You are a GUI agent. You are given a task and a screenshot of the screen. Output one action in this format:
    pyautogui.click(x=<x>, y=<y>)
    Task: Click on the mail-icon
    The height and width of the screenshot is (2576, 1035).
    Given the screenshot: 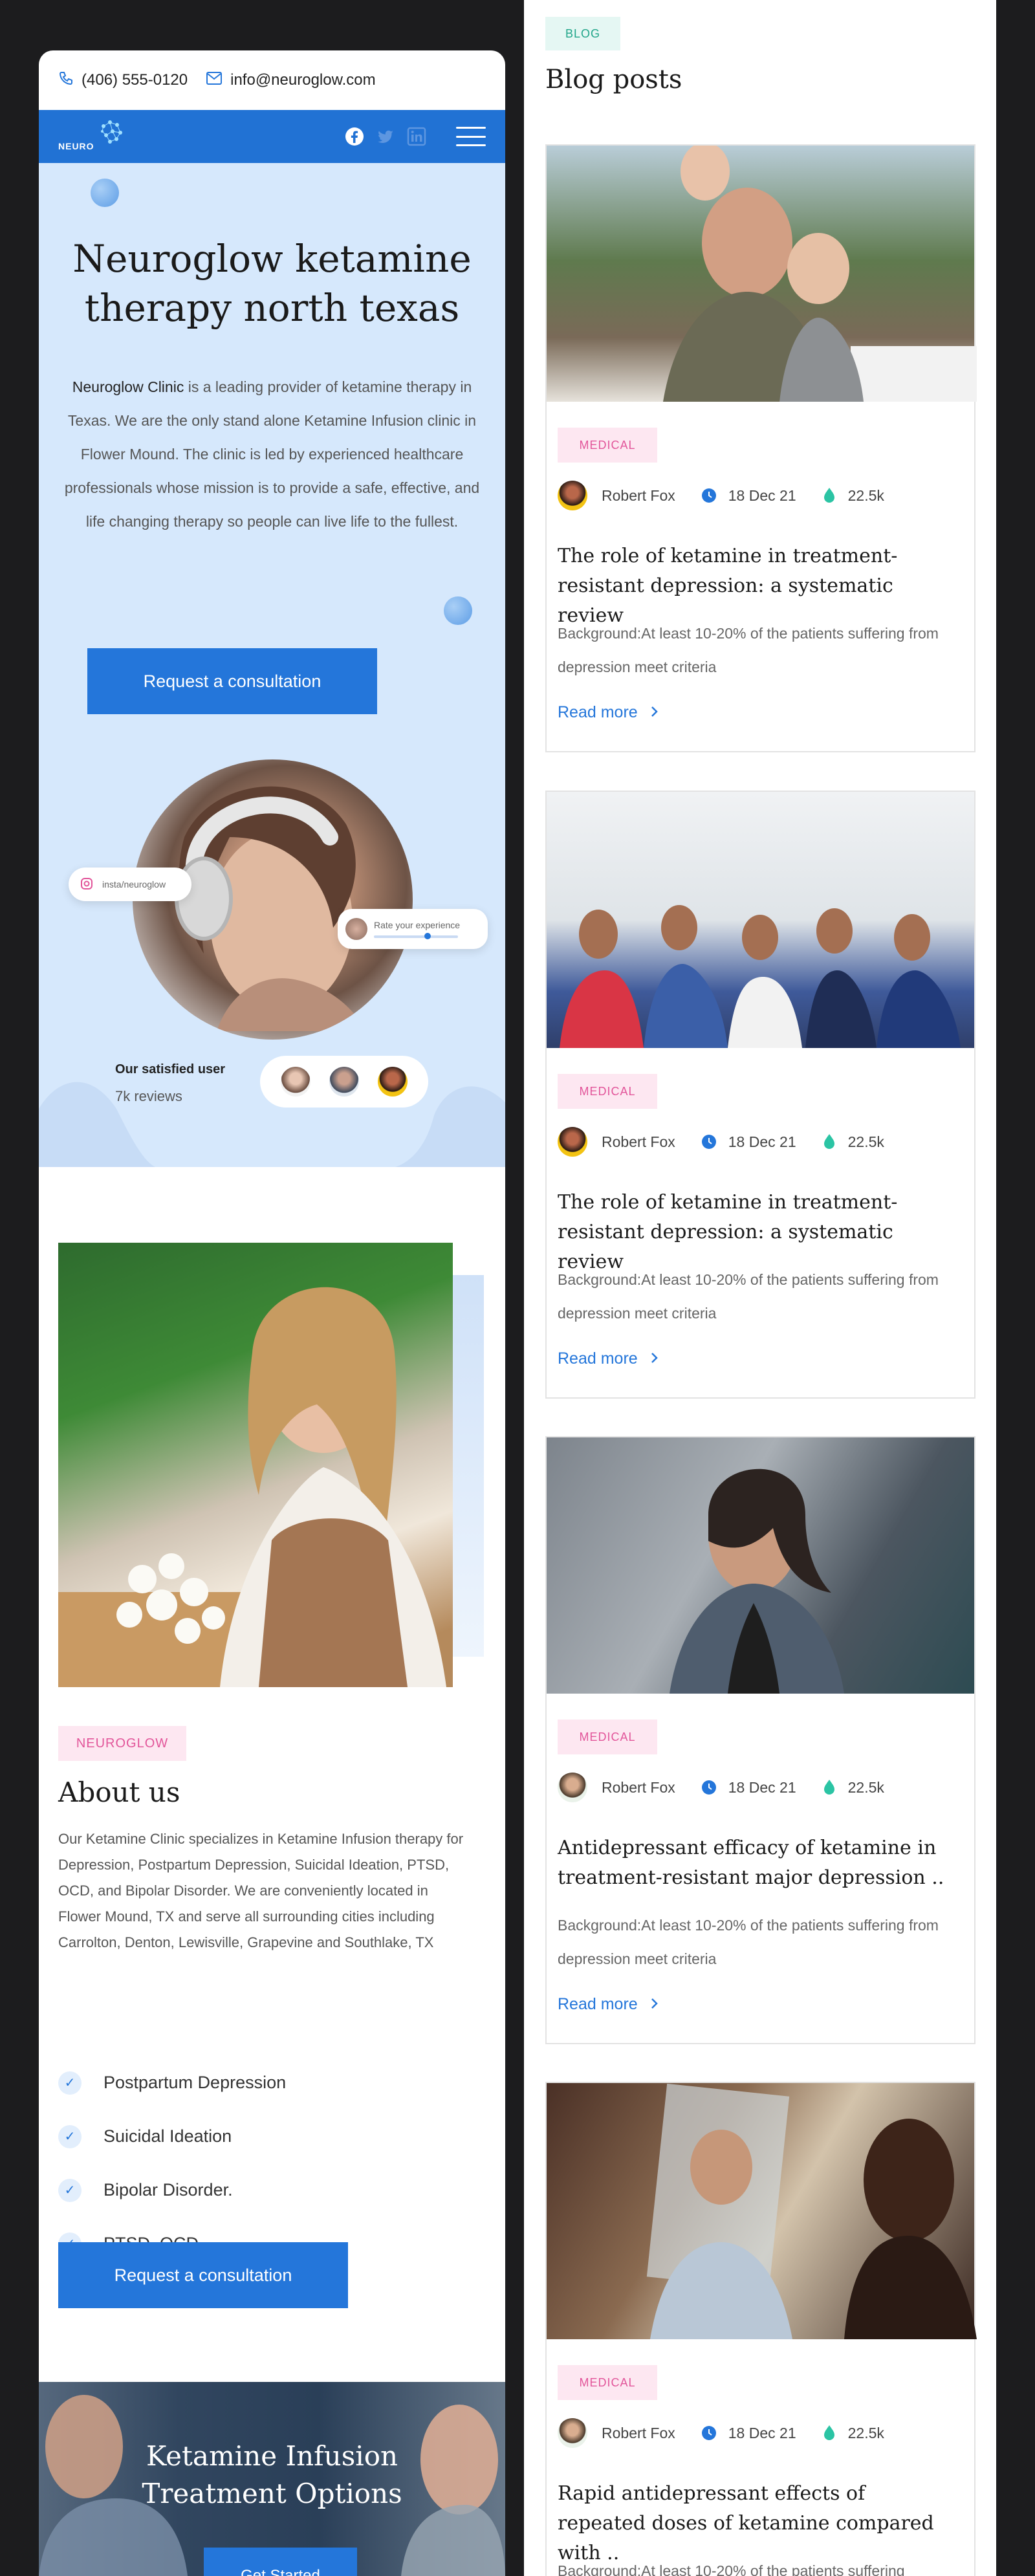 What is the action you would take?
    pyautogui.click(x=214, y=80)
    